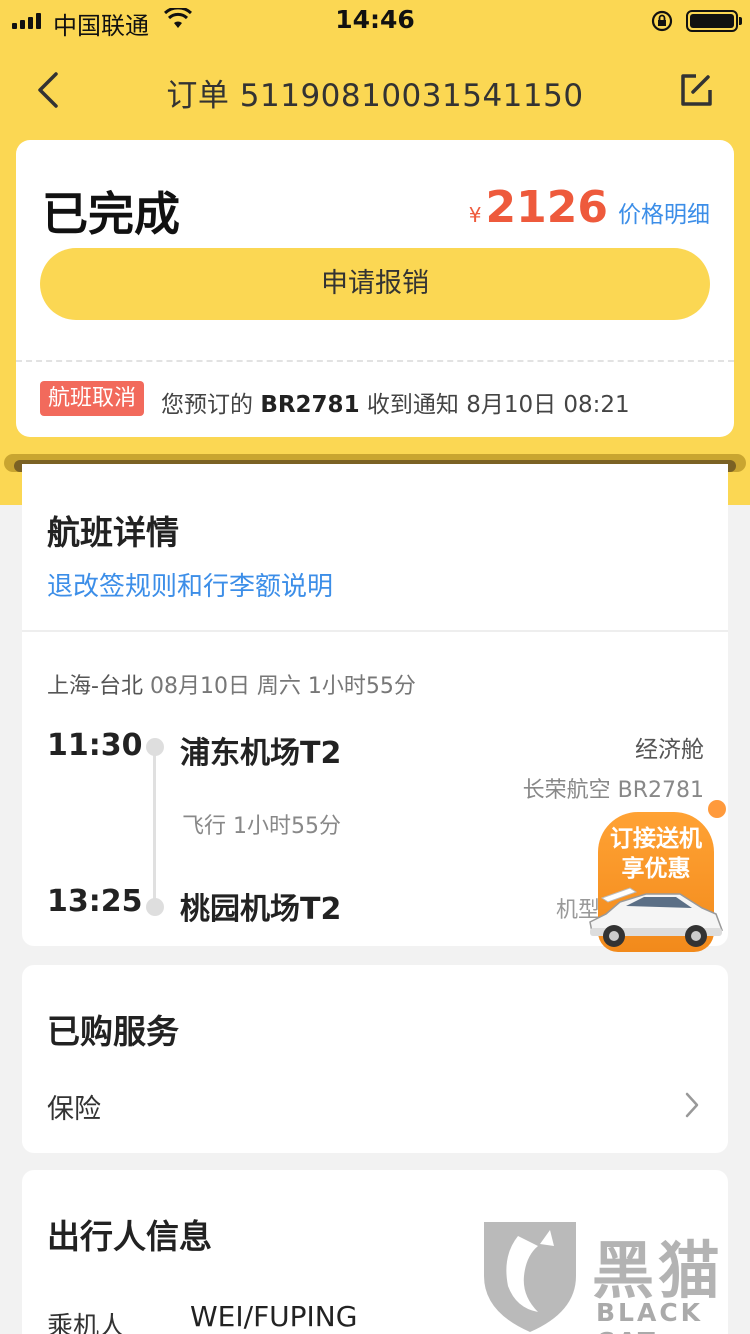 This screenshot has width=750, height=1334. What do you see at coordinates (155, 747) in the screenshot?
I see `departure-dot` at bounding box center [155, 747].